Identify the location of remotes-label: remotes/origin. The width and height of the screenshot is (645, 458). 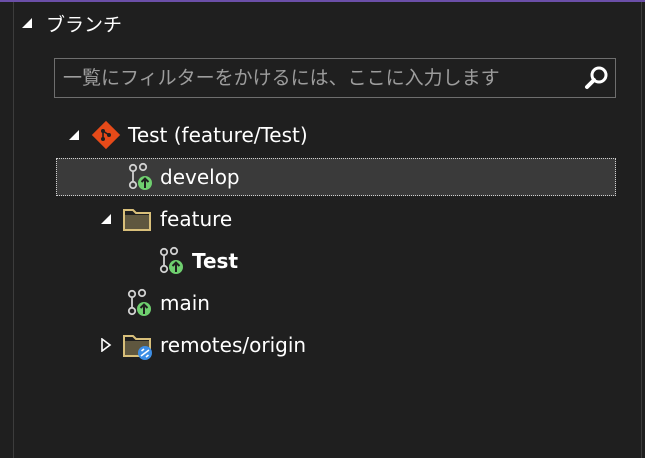
(233, 345).